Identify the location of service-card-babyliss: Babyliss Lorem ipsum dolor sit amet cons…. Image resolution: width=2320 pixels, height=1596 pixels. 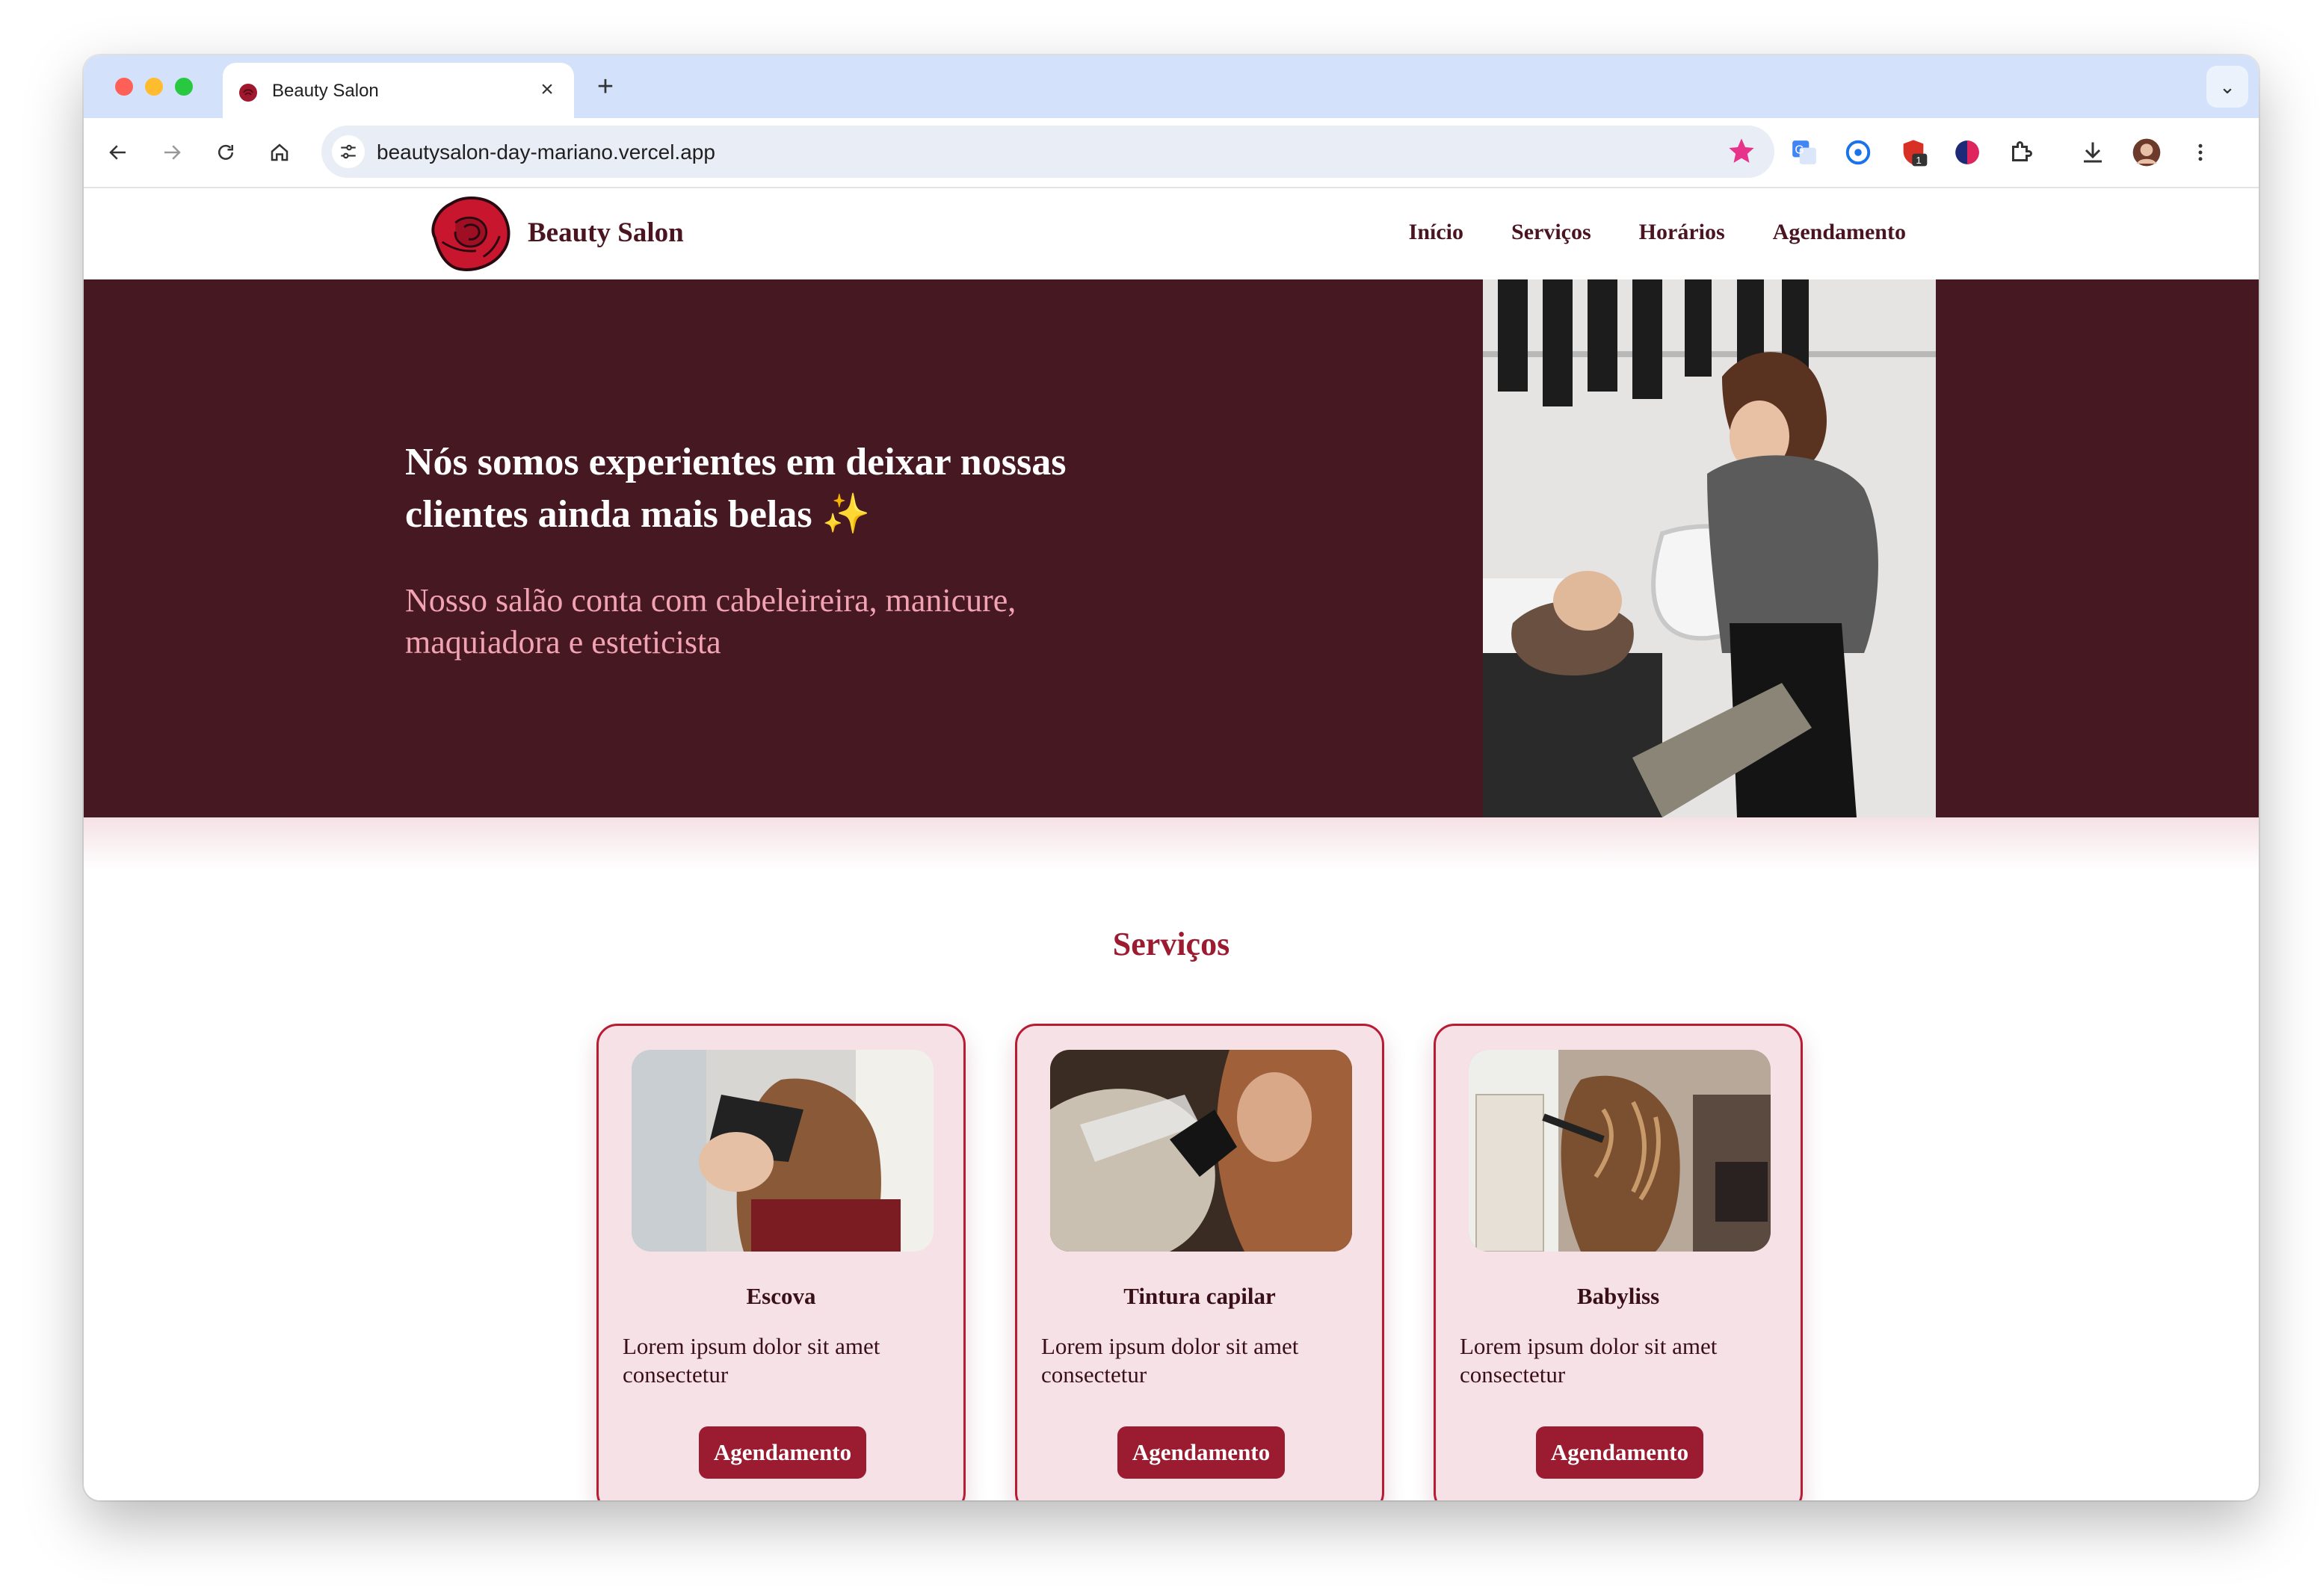
(1618, 1262).